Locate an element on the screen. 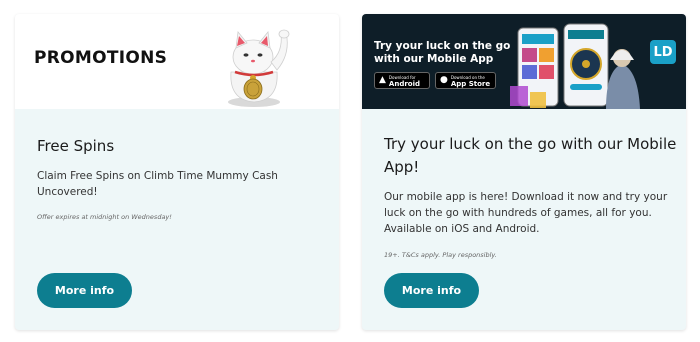 The width and height of the screenshot is (700, 342). promotions-banner-title: PROMOTIONS is located at coordinates (101, 58).